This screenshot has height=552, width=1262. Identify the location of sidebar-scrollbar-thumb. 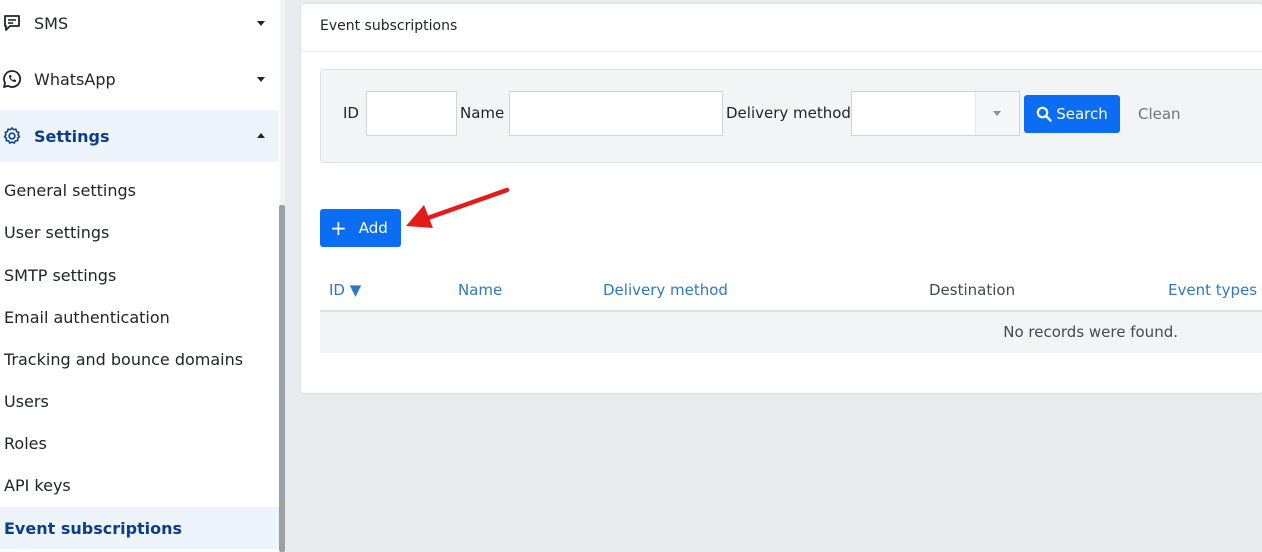
(282, 378).